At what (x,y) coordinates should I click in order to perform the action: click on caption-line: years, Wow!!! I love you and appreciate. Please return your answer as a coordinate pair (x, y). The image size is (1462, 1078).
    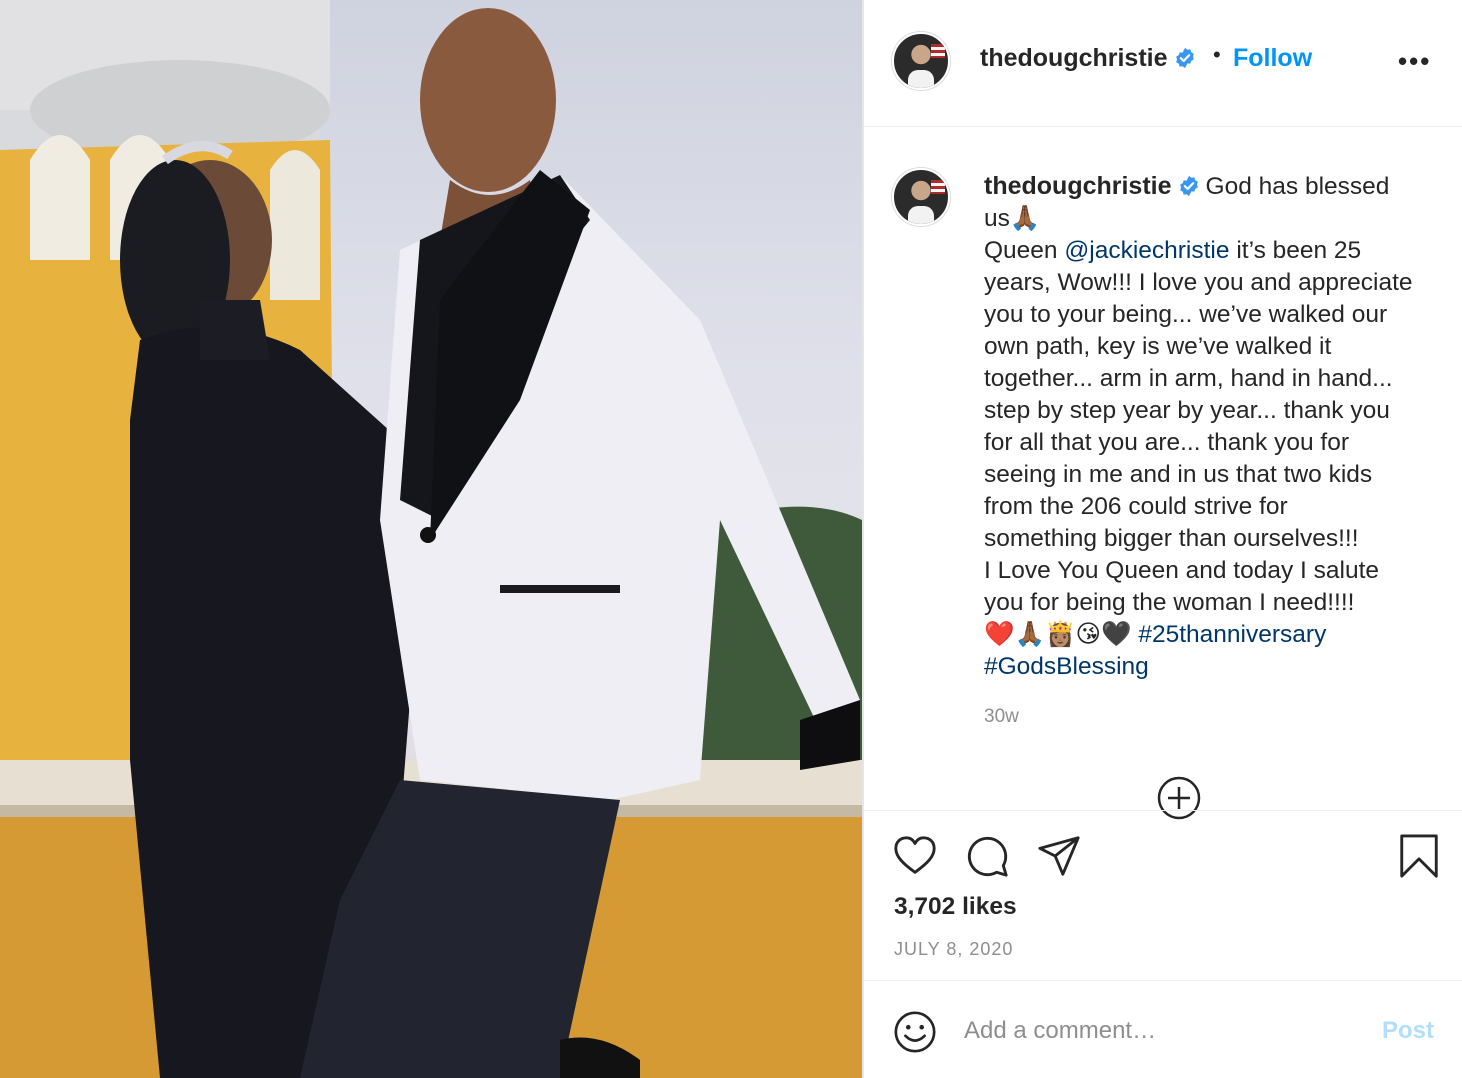
    Looking at the image, I should click on (1198, 282).